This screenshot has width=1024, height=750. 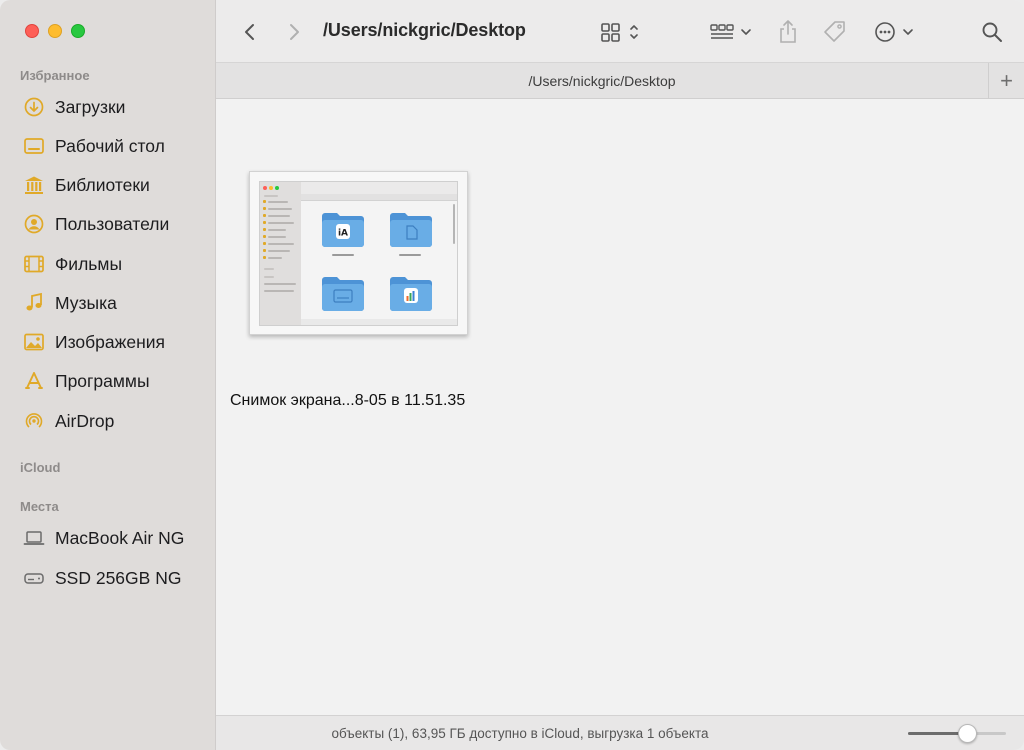 I want to click on sidebar-item-movies: Фильмы, so click(x=72, y=264).